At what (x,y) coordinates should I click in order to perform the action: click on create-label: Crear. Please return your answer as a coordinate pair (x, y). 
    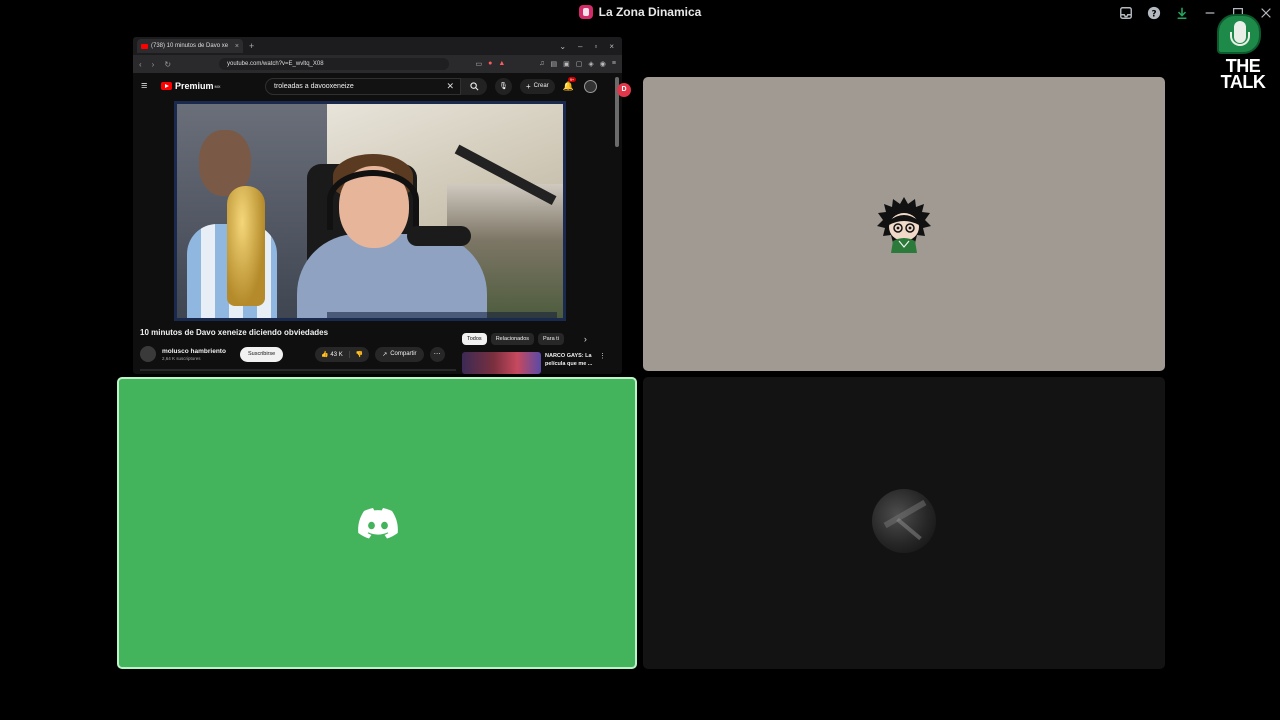
    Looking at the image, I should click on (541, 86).